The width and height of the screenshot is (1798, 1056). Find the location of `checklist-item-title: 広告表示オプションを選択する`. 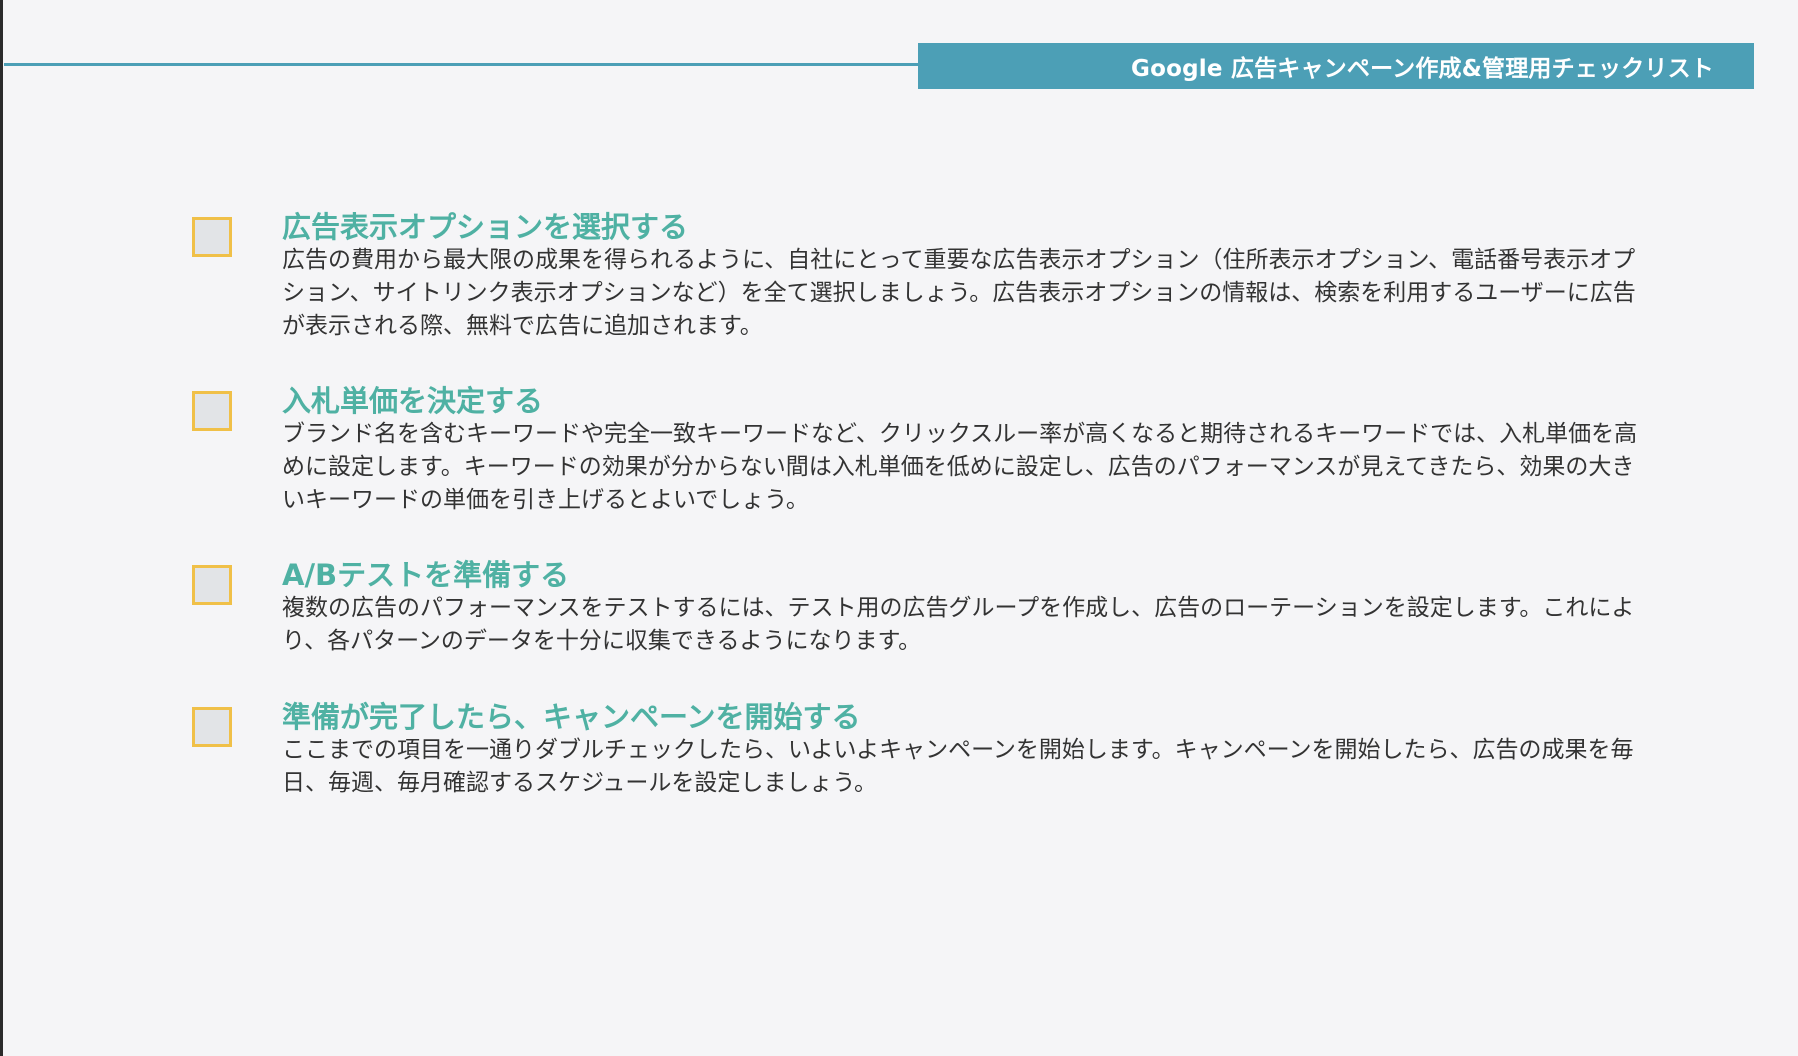

checklist-item-title: 広告表示オプションを選択する is located at coordinates (485, 227).